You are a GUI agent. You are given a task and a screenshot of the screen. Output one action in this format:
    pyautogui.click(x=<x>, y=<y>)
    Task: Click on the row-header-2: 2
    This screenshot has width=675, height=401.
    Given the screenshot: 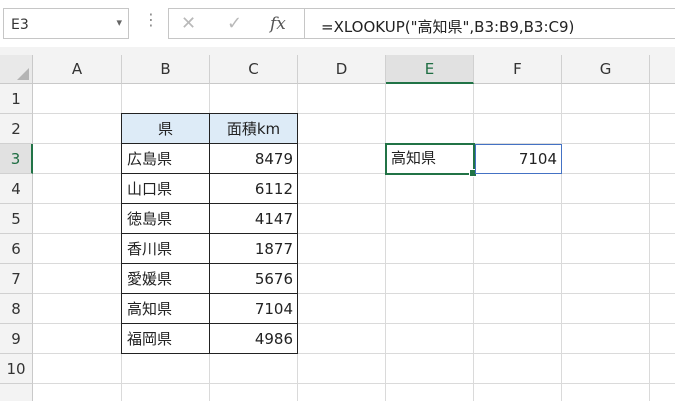 What is the action you would take?
    pyautogui.click(x=16, y=129)
    